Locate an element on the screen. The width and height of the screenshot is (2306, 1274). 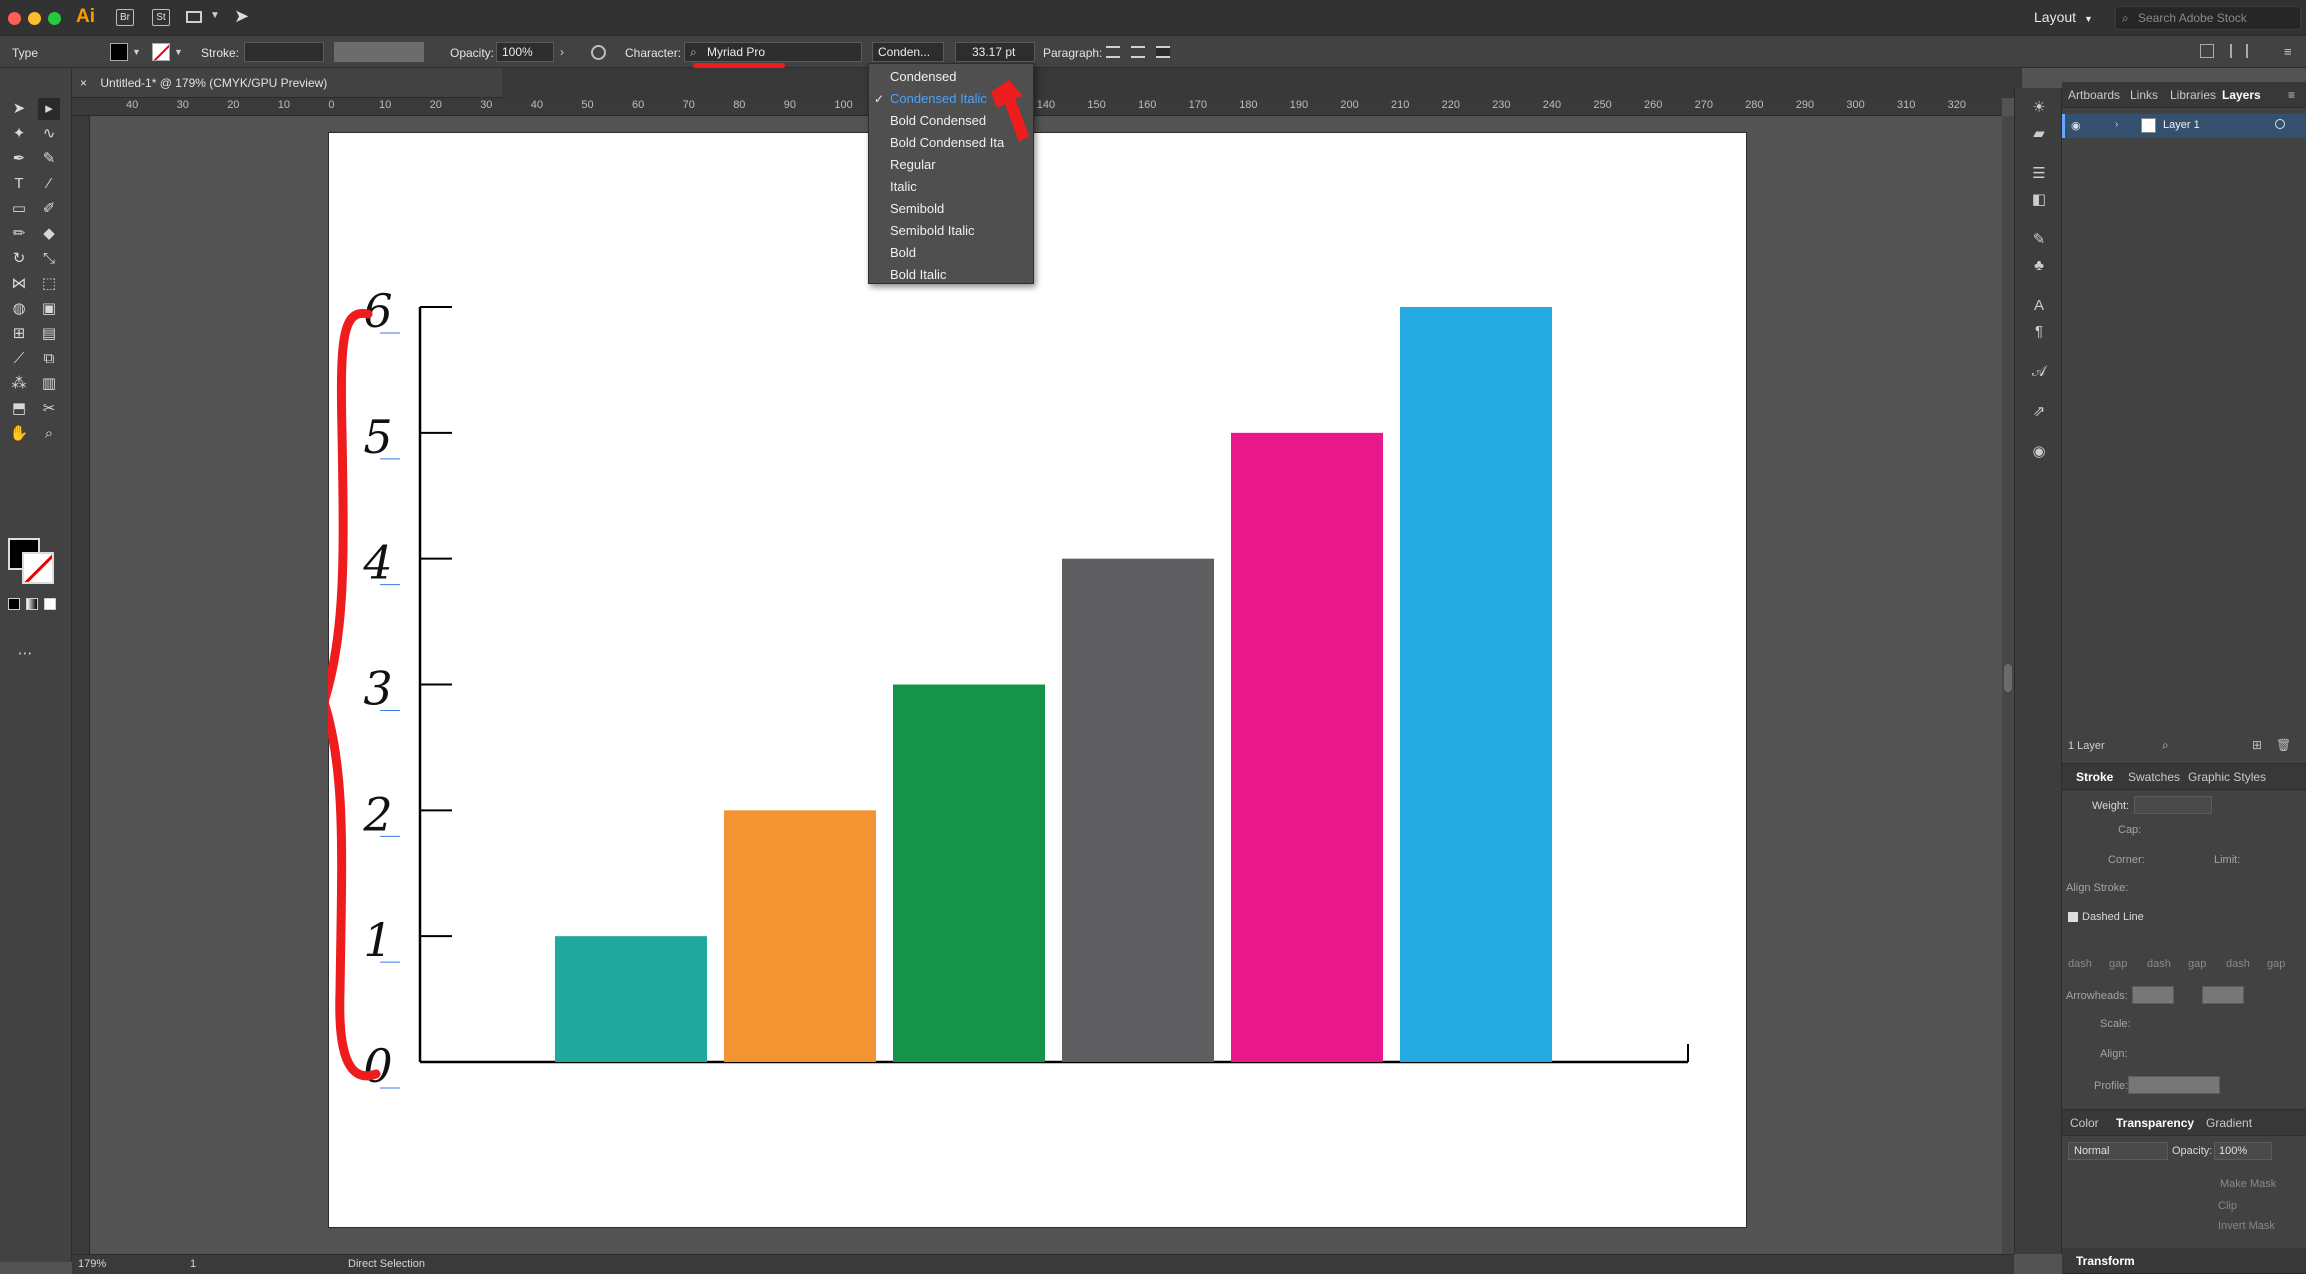
stock-badge: St is located at coordinates (161, 17).